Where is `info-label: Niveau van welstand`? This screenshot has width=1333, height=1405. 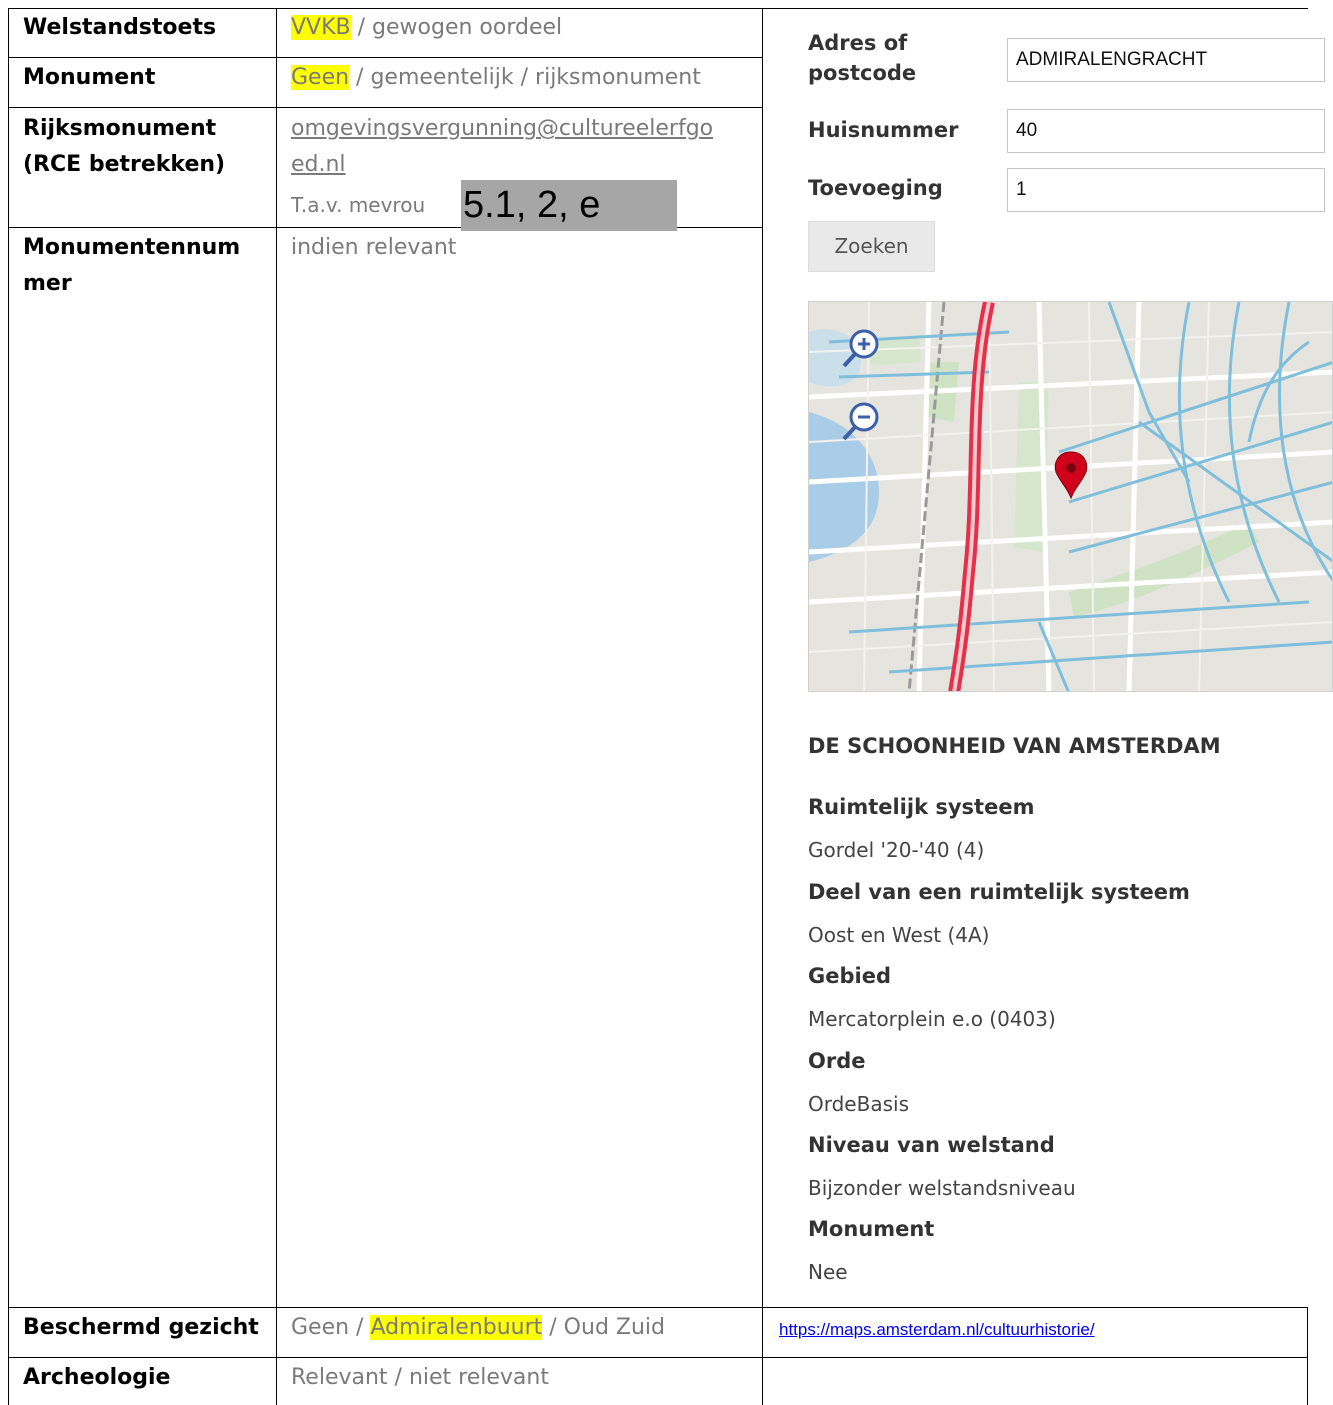
info-label: Niveau van welstand is located at coordinates (931, 1145).